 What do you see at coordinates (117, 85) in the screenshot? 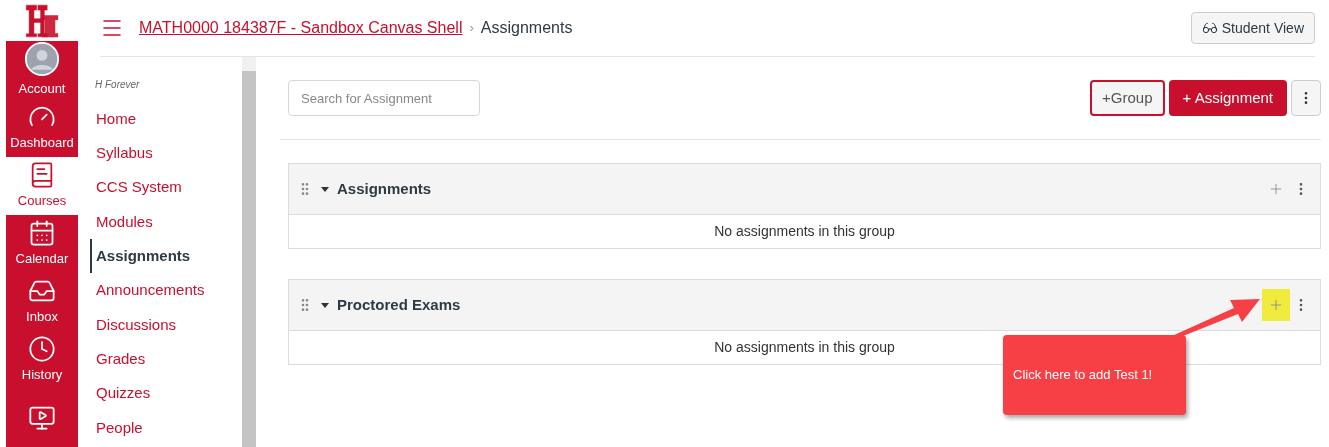
I see `term-label: H Forever` at bounding box center [117, 85].